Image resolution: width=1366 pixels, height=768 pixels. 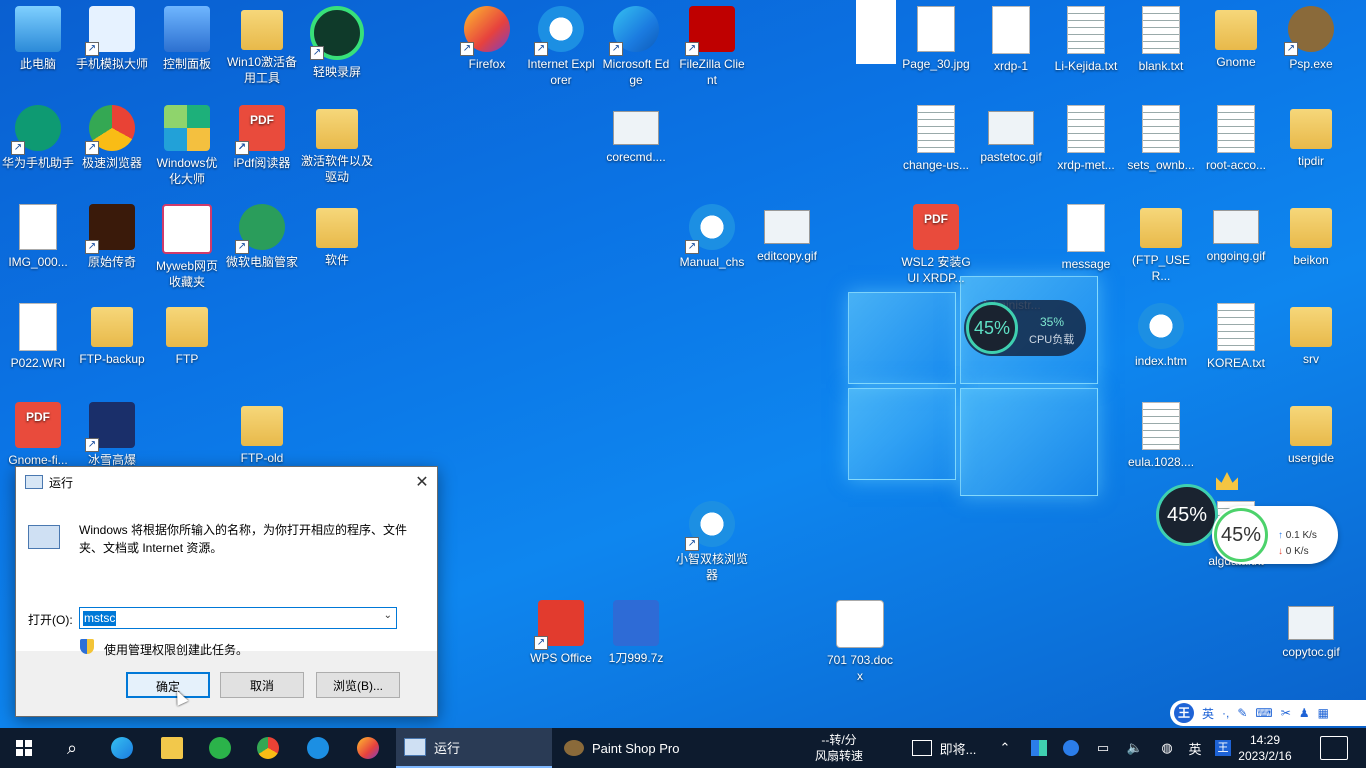 I want to click on desktop-icon: Windows优化大师, so click(x=187, y=143).